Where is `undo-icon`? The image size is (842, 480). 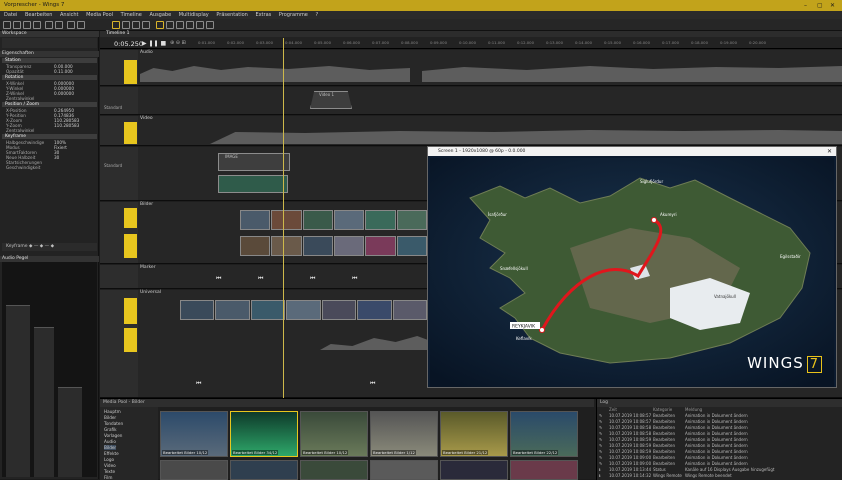 undo-icon is located at coordinates (49, 25).